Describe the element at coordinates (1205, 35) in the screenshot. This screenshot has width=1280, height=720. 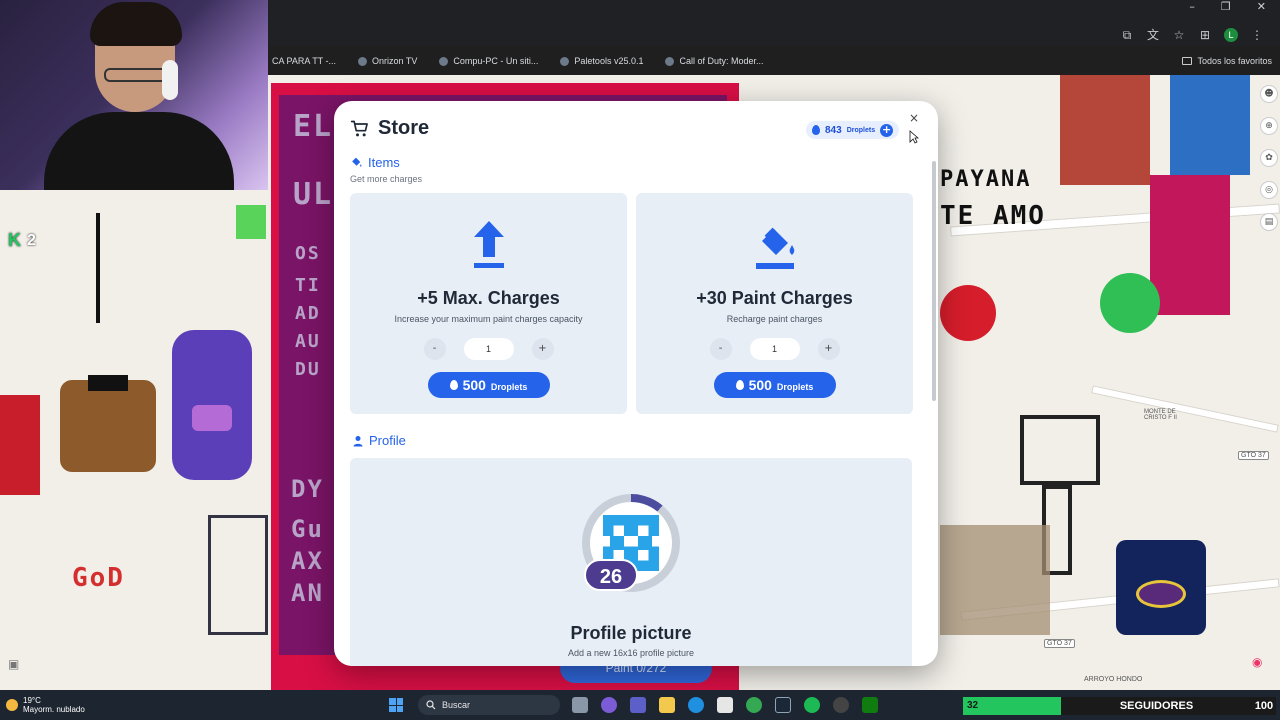
I see `extensions-icon: ⊞` at that location.